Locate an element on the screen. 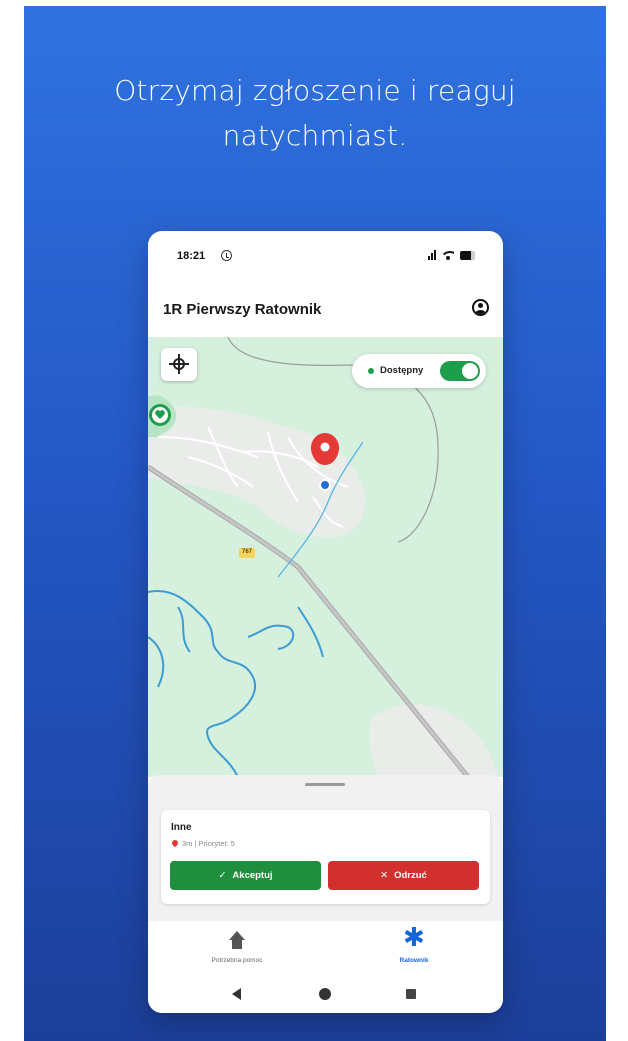  nav-item-help-needed: Potrzebna pomoc is located at coordinates (237, 948).